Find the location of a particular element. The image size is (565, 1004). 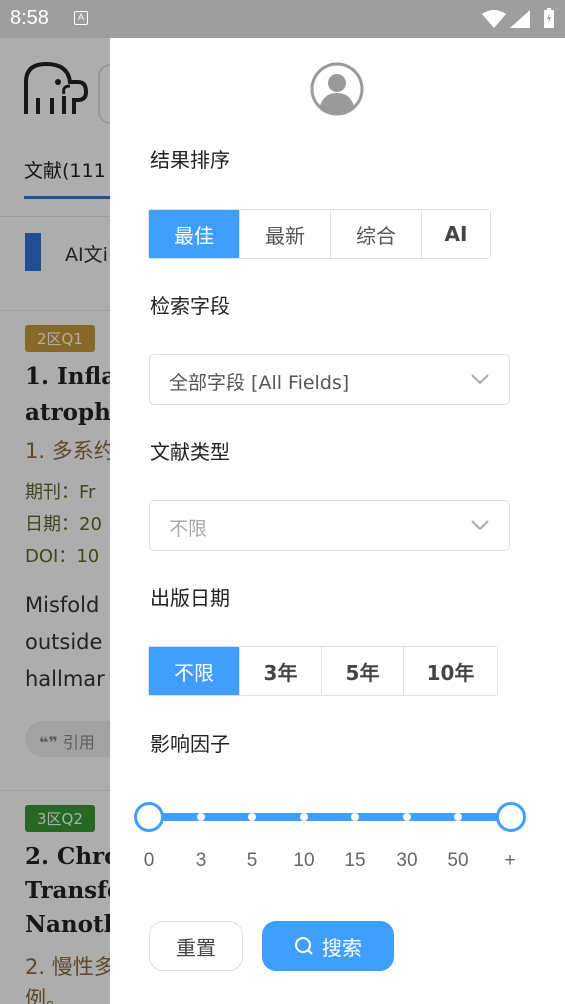

search-button-label: 搜索 is located at coordinates (342, 947).